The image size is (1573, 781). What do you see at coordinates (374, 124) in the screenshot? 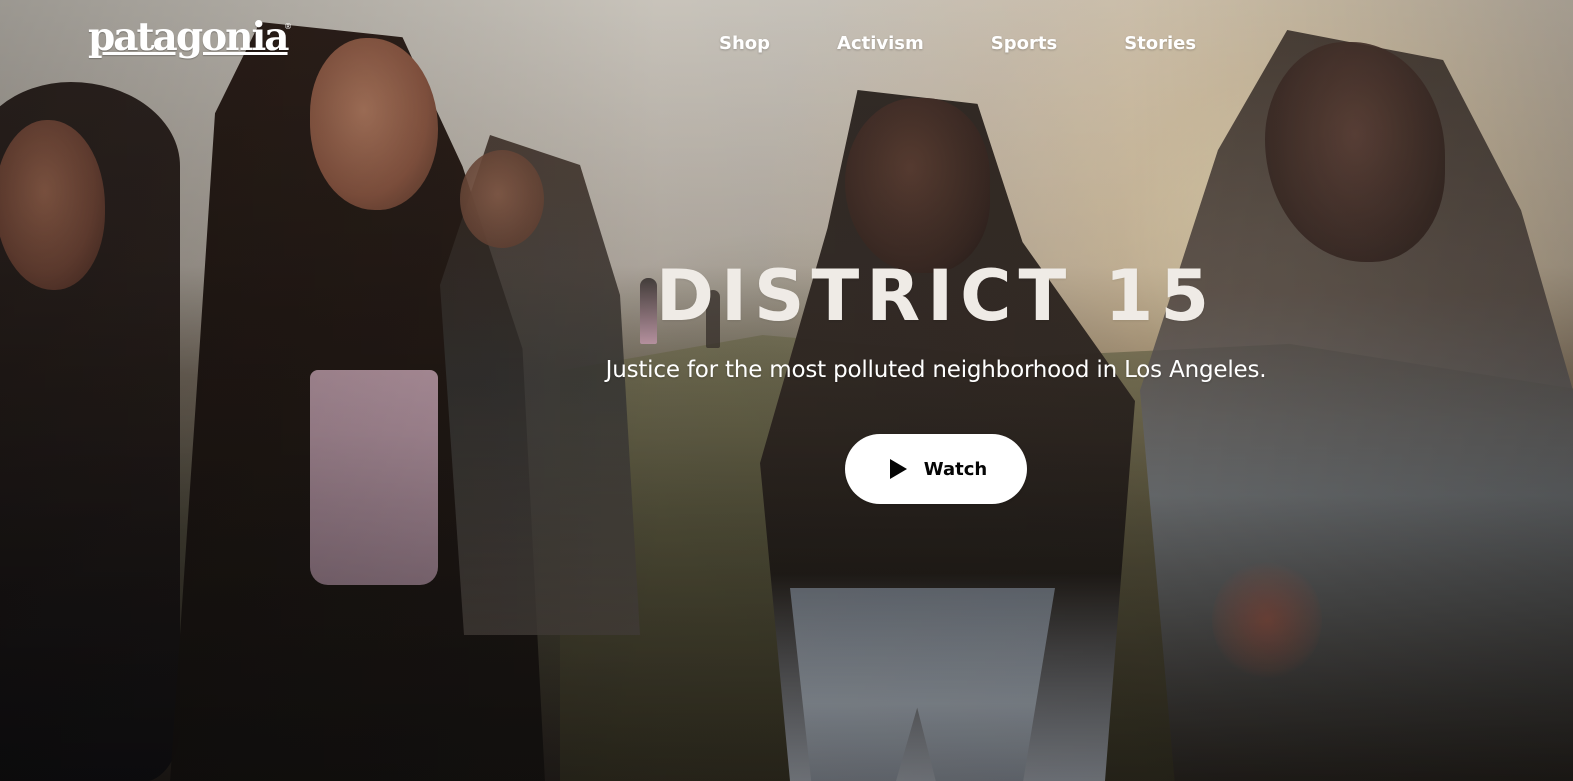
I see `laughing-person-face` at bounding box center [374, 124].